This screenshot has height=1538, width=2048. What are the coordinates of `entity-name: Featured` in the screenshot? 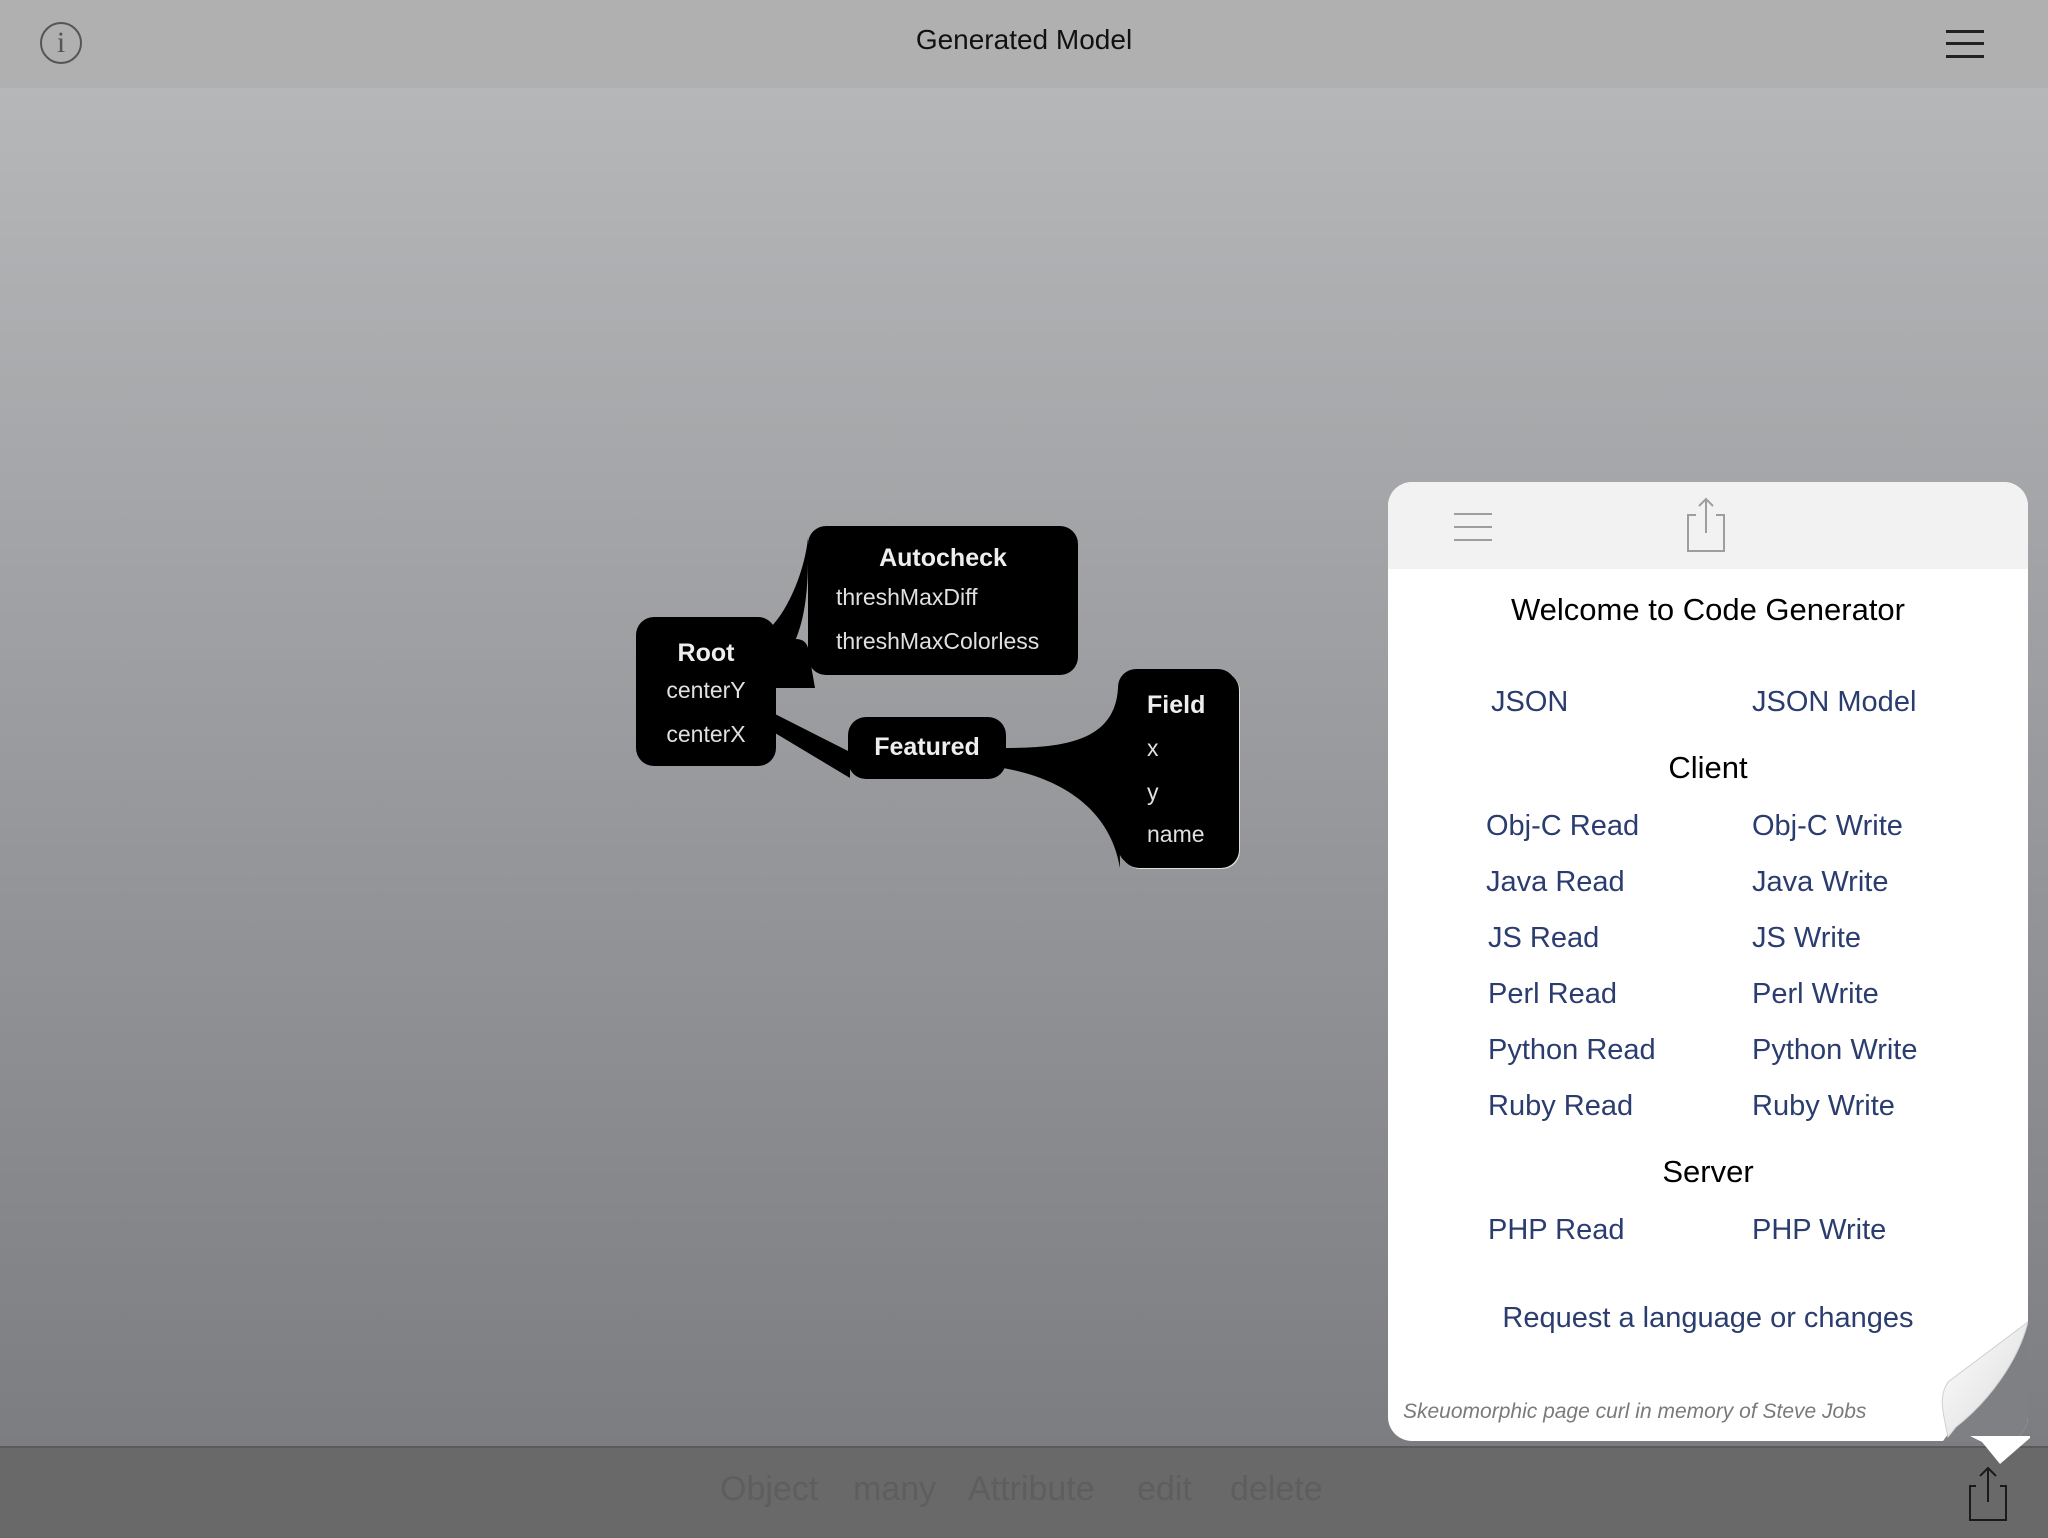 It's located at (927, 747).